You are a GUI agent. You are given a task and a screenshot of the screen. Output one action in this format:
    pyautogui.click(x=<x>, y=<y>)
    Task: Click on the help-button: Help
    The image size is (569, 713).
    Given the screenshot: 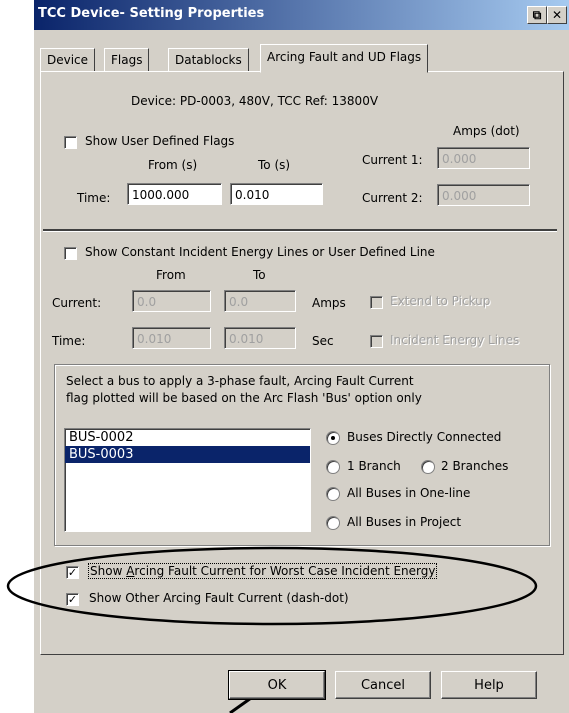 What is the action you would take?
    pyautogui.click(x=489, y=685)
    